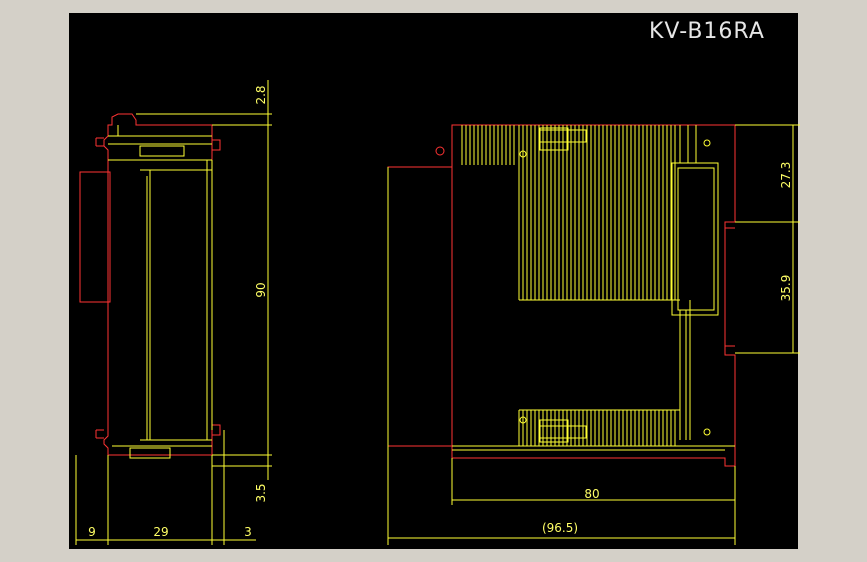 The image size is (867, 562). What do you see at coordinates (261, 492) in the screenshot?
I see `dim-side-bottom-gap: 3.5` at bounding box center [261, 492].